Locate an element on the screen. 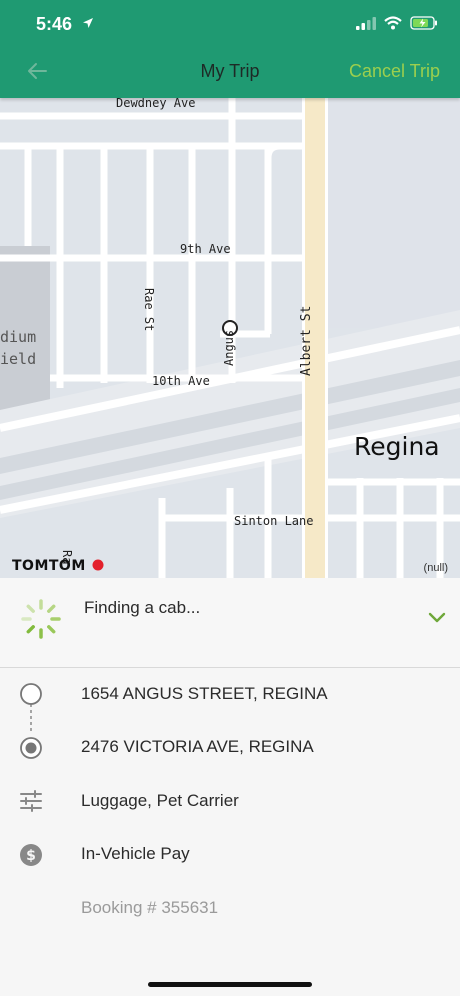  status-icons is located at coordinates (397, 23).